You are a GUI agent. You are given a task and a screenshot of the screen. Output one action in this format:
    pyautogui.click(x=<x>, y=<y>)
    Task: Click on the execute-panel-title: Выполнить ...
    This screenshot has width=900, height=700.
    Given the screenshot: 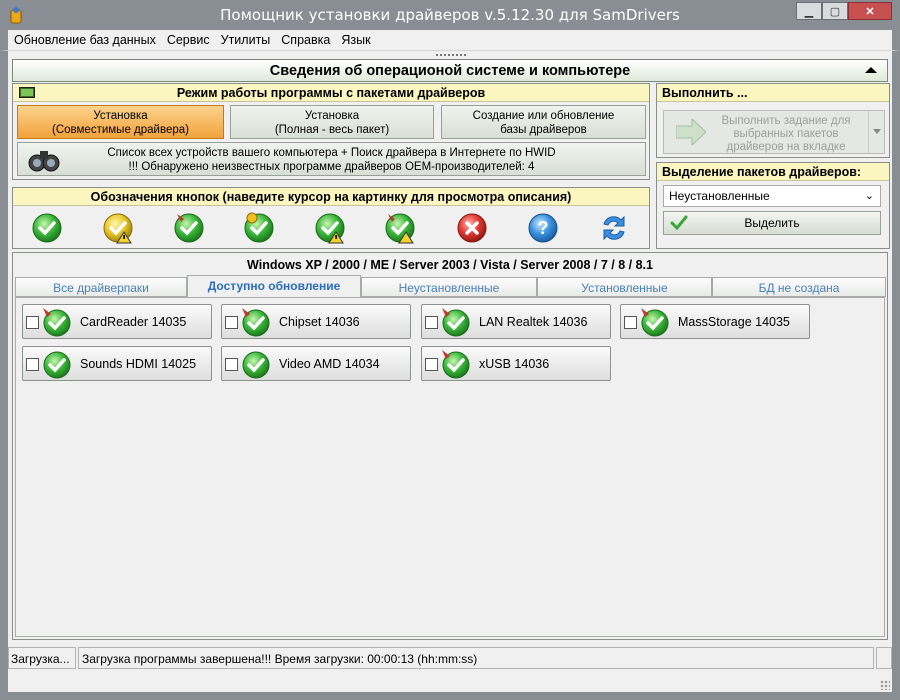 What is the action you would take?
    pyautogui.click(x=705, y=93)
    